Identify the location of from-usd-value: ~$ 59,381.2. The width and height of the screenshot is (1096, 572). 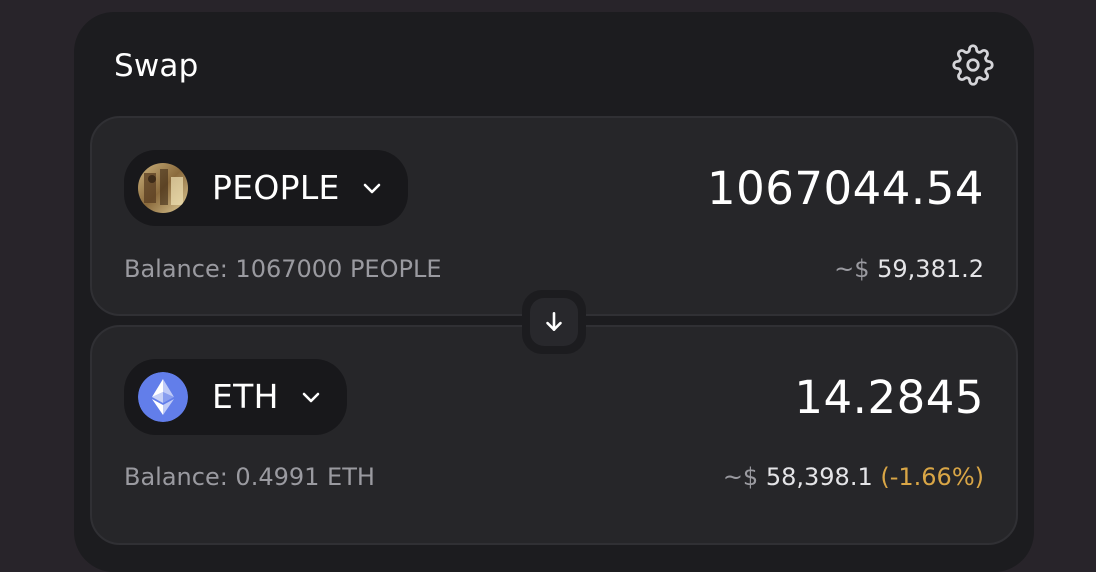
(909, 269).